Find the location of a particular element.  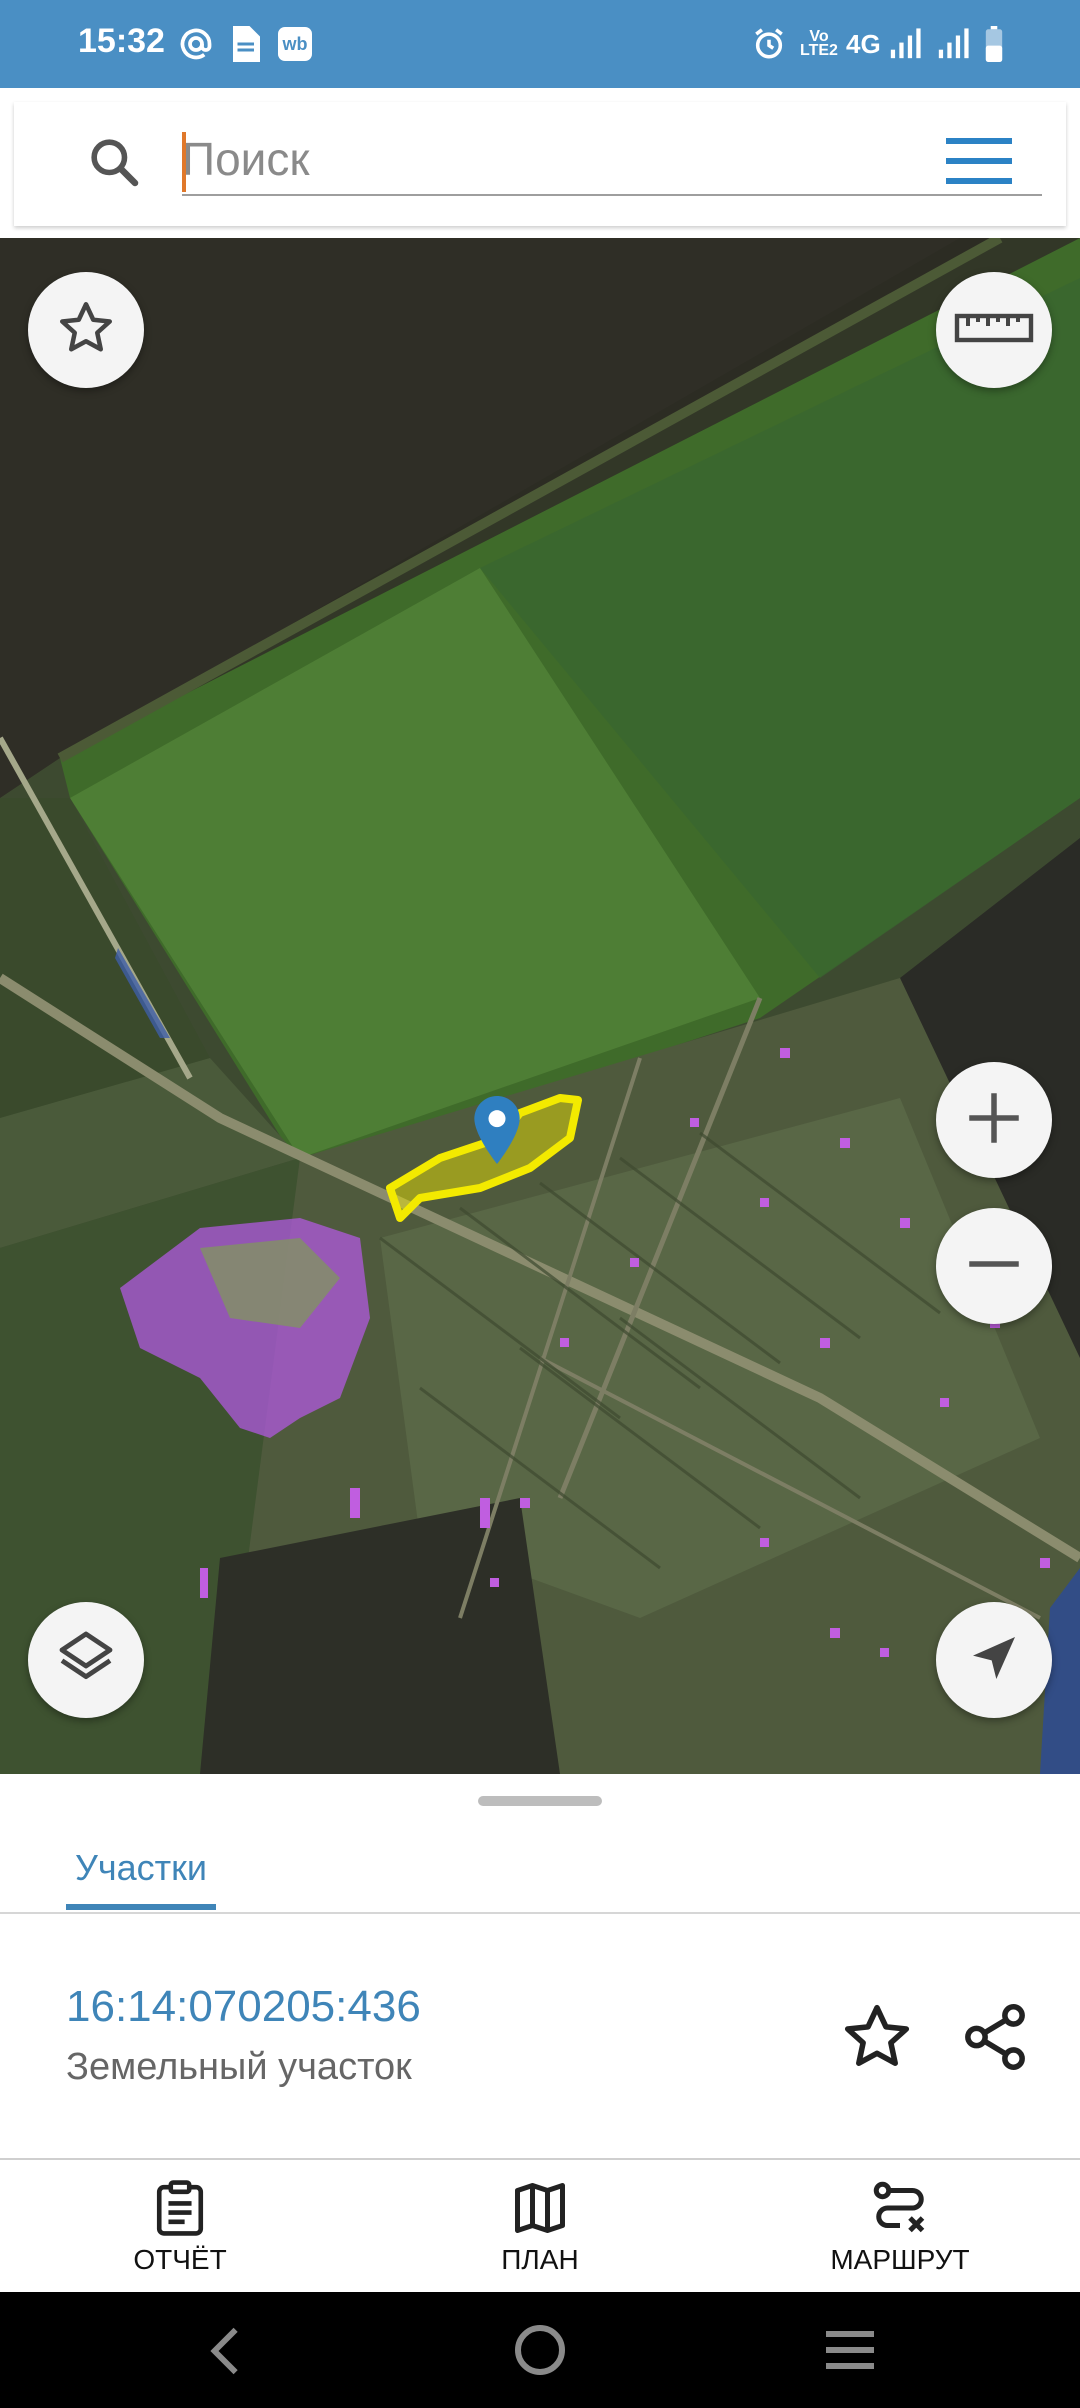

system-navigation-bar is located at coordinates (540, 2350).